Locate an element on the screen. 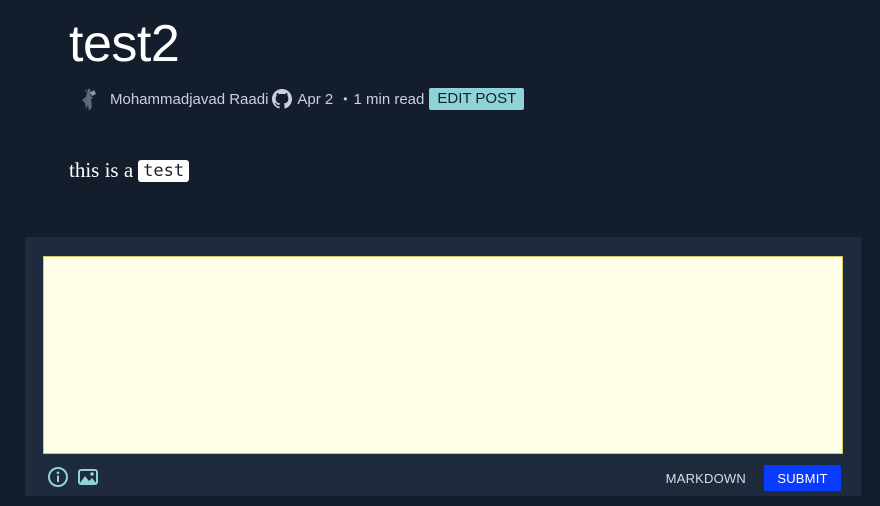 The height and width of the screenshot is (506, 880). comment-toolbar-left is located at coordinates (73, 477).